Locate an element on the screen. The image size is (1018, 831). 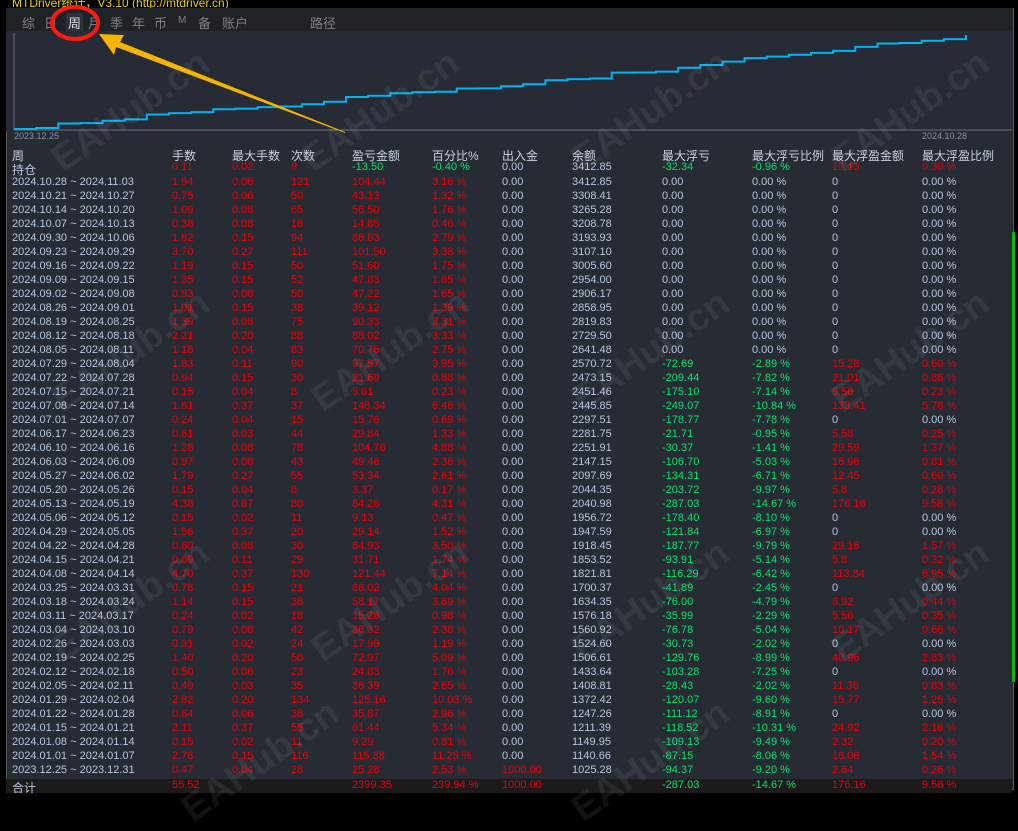
highlight-circle-annotation is located at coordinates (75, 23).